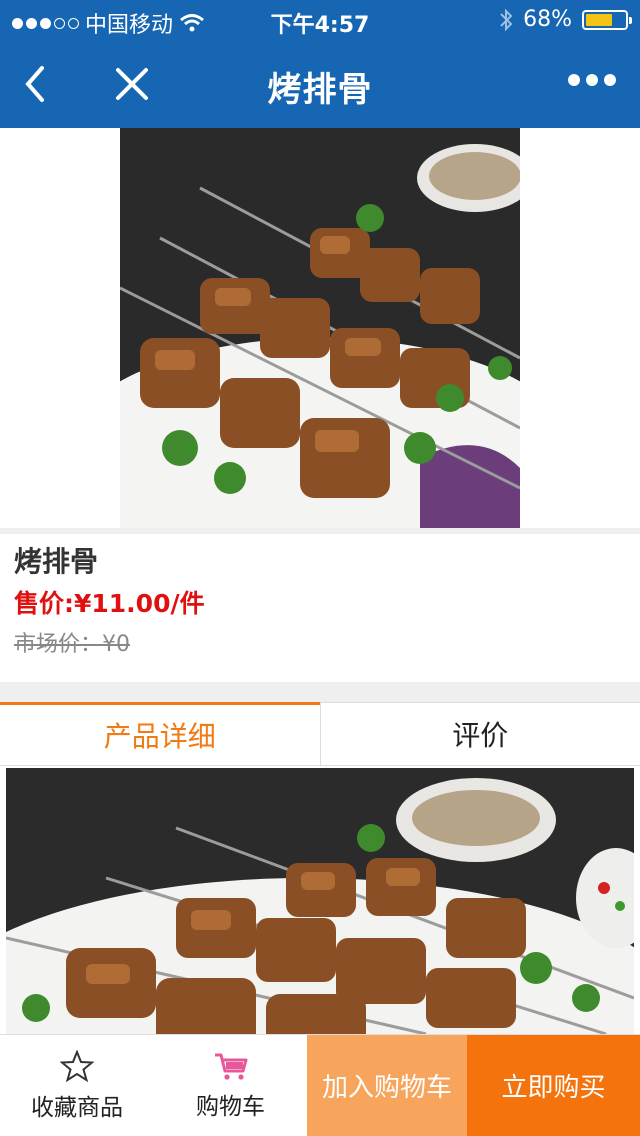 This screenshot has width=640, height=1136. What do you see at coordinates (230, 1066) in the screenshot?
I see `shopping-cart-icon` at bounding box center [230, 1066].